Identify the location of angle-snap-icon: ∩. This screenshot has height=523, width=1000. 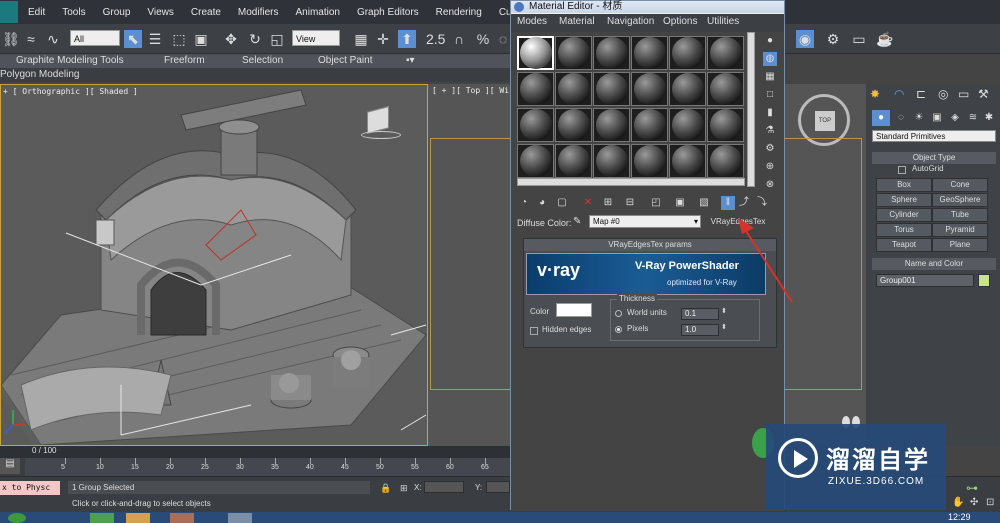
(459, 39).